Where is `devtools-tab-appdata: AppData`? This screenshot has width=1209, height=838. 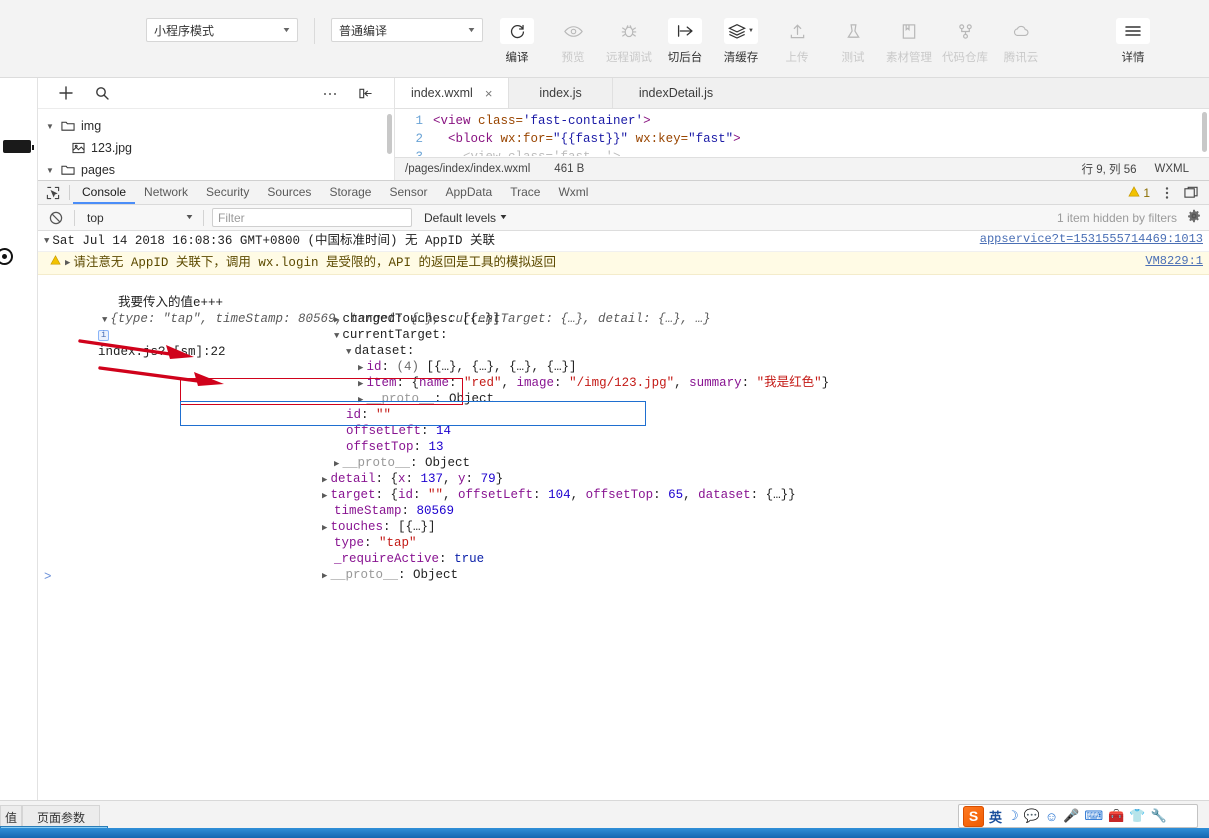
devtools-tab-appdata: AppData is located at coordinates (469, 192).